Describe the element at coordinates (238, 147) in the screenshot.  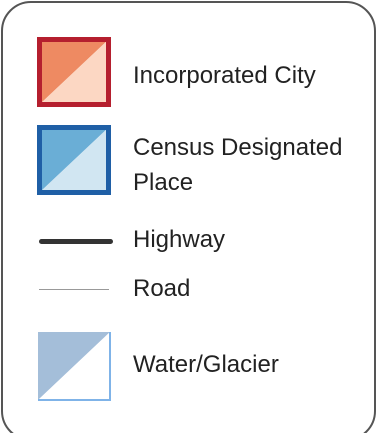
I see `census-designated-place-label-line-1: Census Designated` at that location.